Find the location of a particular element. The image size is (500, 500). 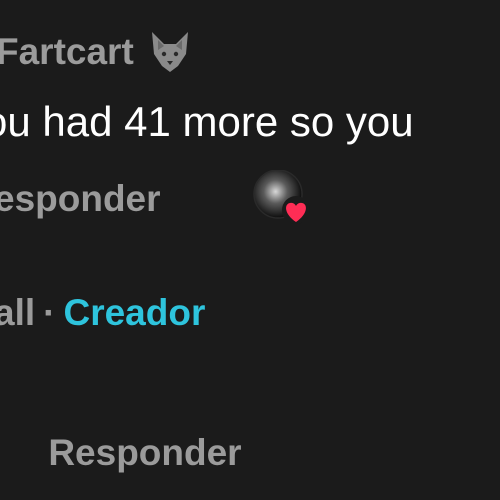

reply-button-2: Responder is located at coordinates (144, 452).